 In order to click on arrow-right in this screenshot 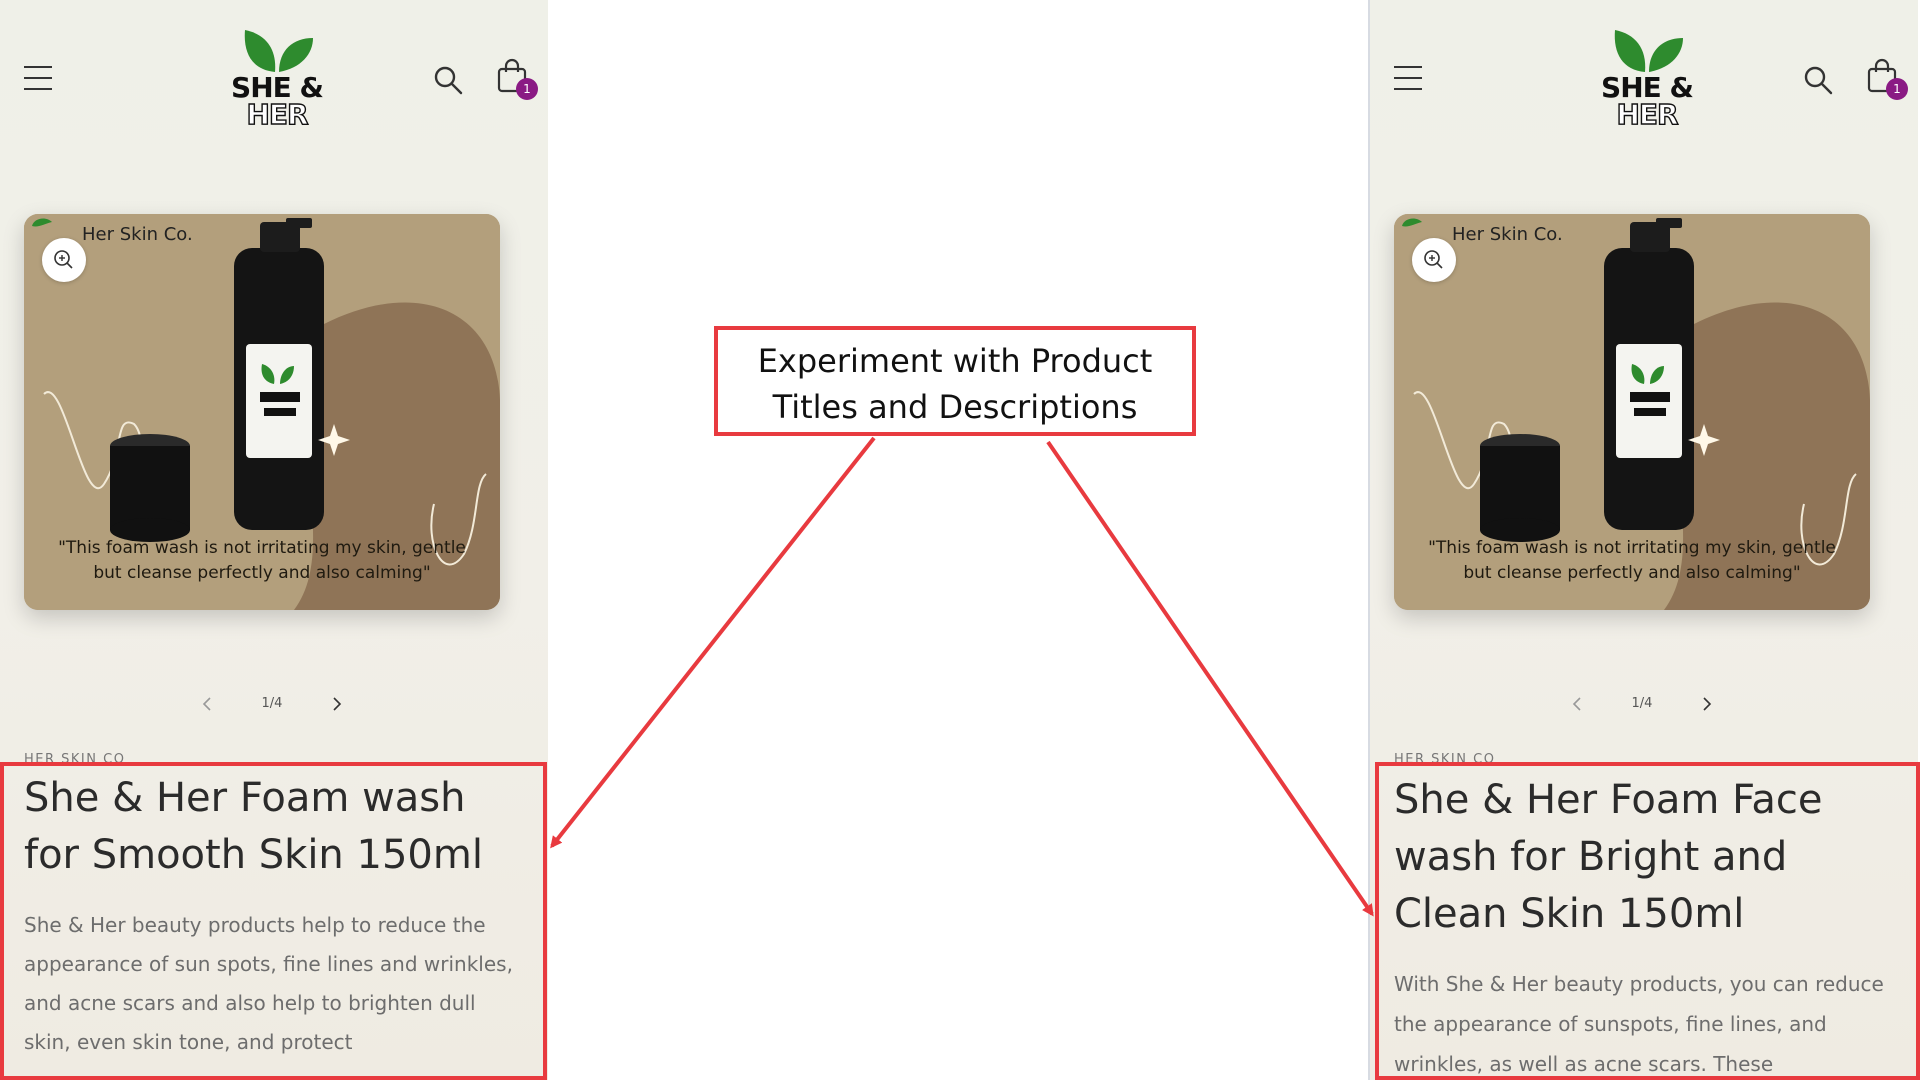, I will do `click(1210, 678)`.